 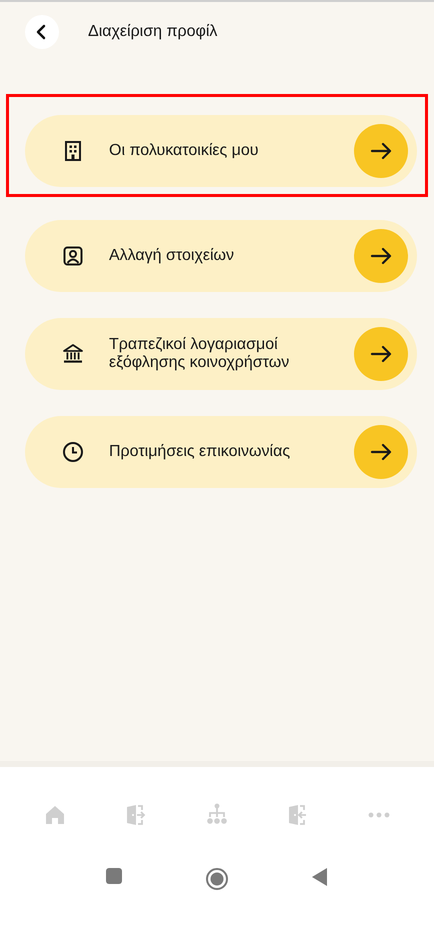 I want to click on person-icon, so click(x=73, y=256).